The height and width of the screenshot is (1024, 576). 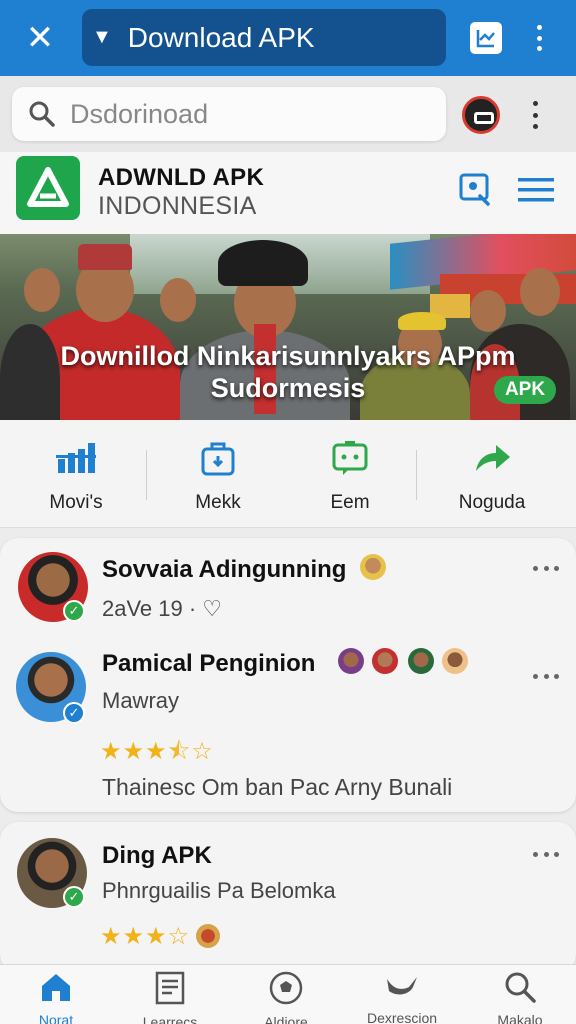 What do you see at coordinates (56, 987) in the screenshot?
I see `home-icon` at bounding box center [56, 987].